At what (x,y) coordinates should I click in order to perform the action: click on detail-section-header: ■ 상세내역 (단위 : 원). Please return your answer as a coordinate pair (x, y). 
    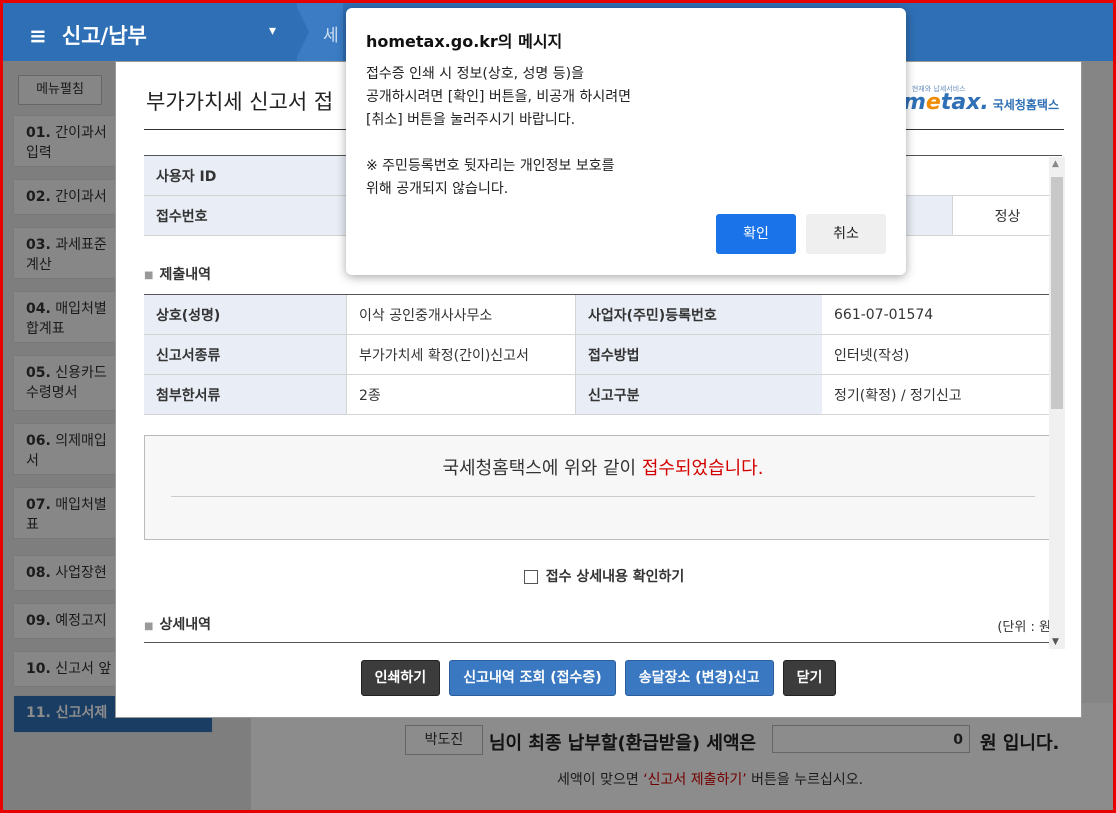
    Looking at the image, I should click on (604, 628).